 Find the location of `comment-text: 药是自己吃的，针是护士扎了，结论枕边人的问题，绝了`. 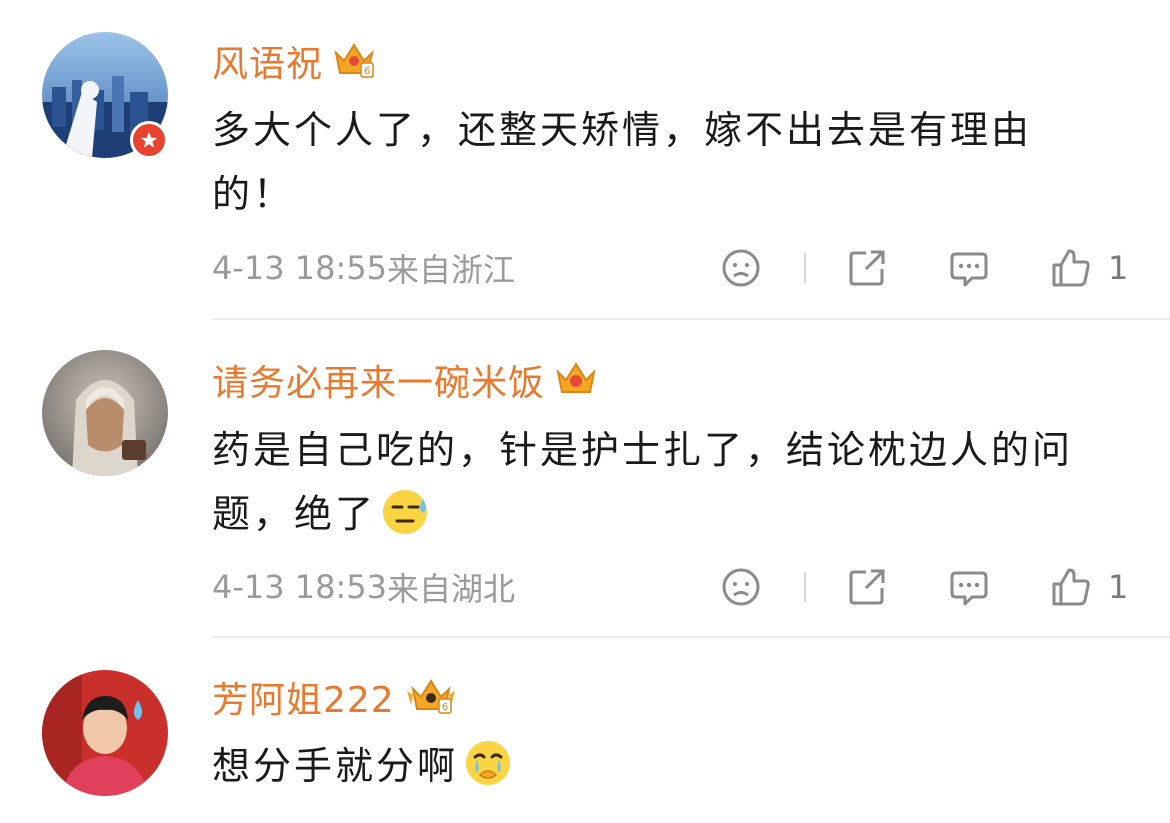

comment-text: 药是自己吃的，针是护士扎了，结论枕边人的问题，绝了 is located at coordinates (662, 487).